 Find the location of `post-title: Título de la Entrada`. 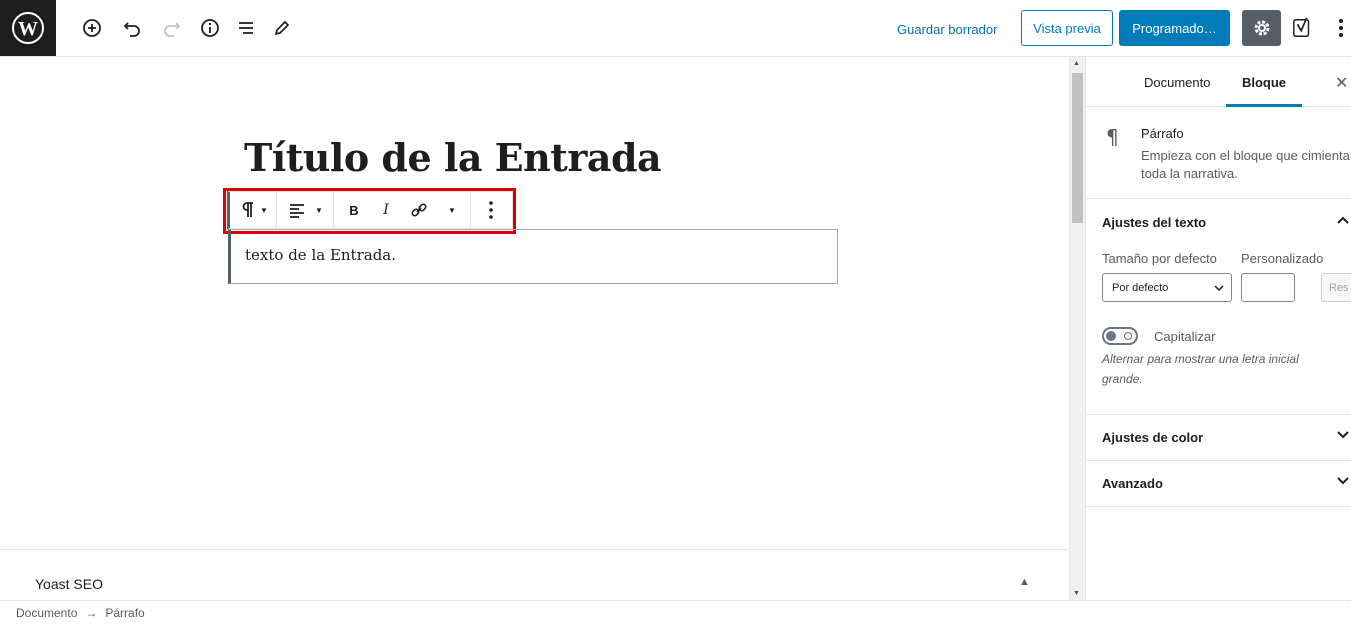

post-title: Título de la Entrada is located at coordinates (453, 157).